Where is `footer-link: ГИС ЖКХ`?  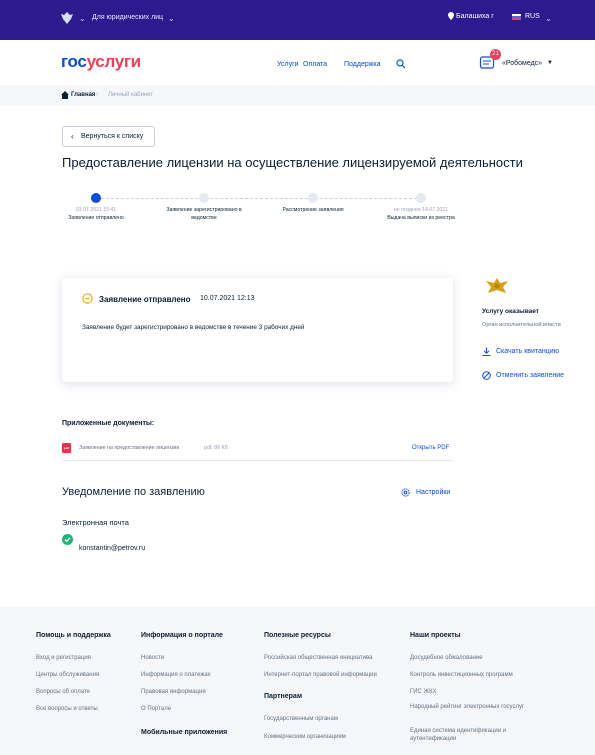
footer-link: ГИС ЖКХ is located at coordinates (423, 692).